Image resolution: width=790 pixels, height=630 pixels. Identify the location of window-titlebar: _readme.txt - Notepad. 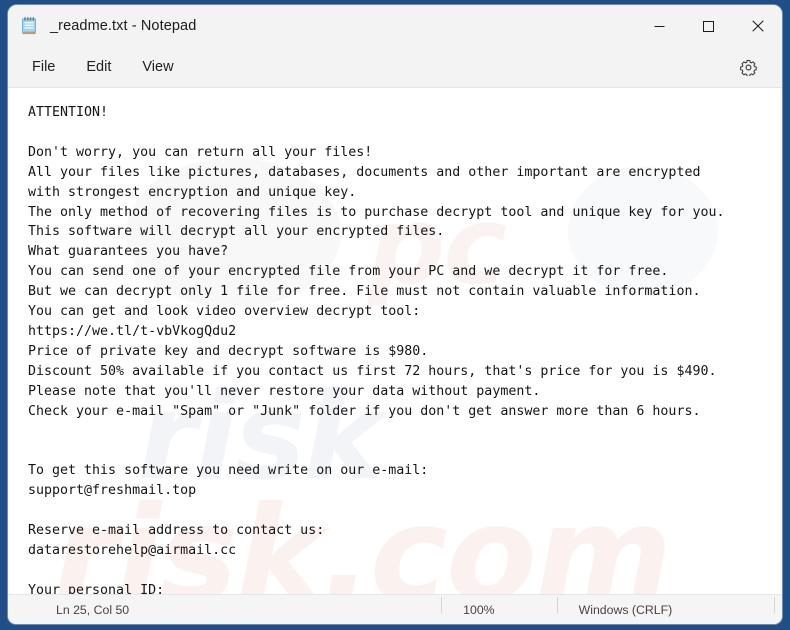
(395, 26).